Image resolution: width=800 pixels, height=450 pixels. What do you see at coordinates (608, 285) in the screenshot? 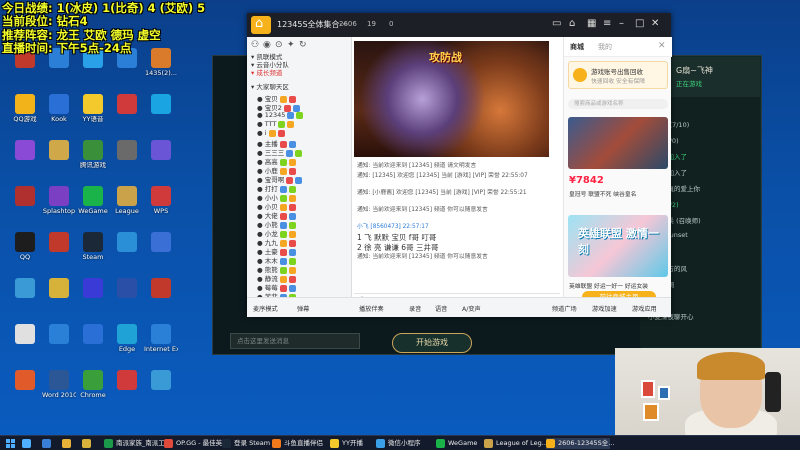
I see `promo-label: 英雄联盟 好运一好一 好运女装` at bounding box center [608, 285].